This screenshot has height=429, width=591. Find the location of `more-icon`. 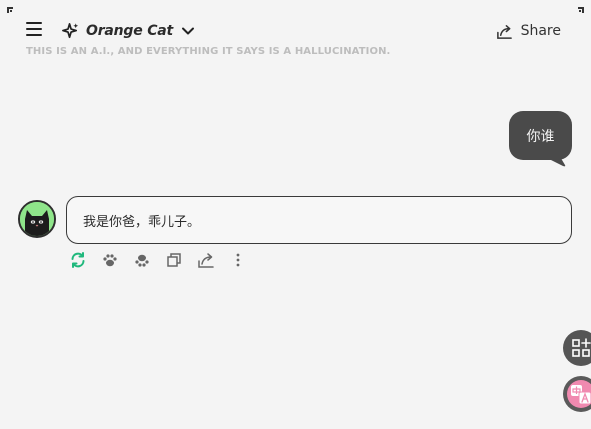

more-icon is located at coordinates (238, 260).